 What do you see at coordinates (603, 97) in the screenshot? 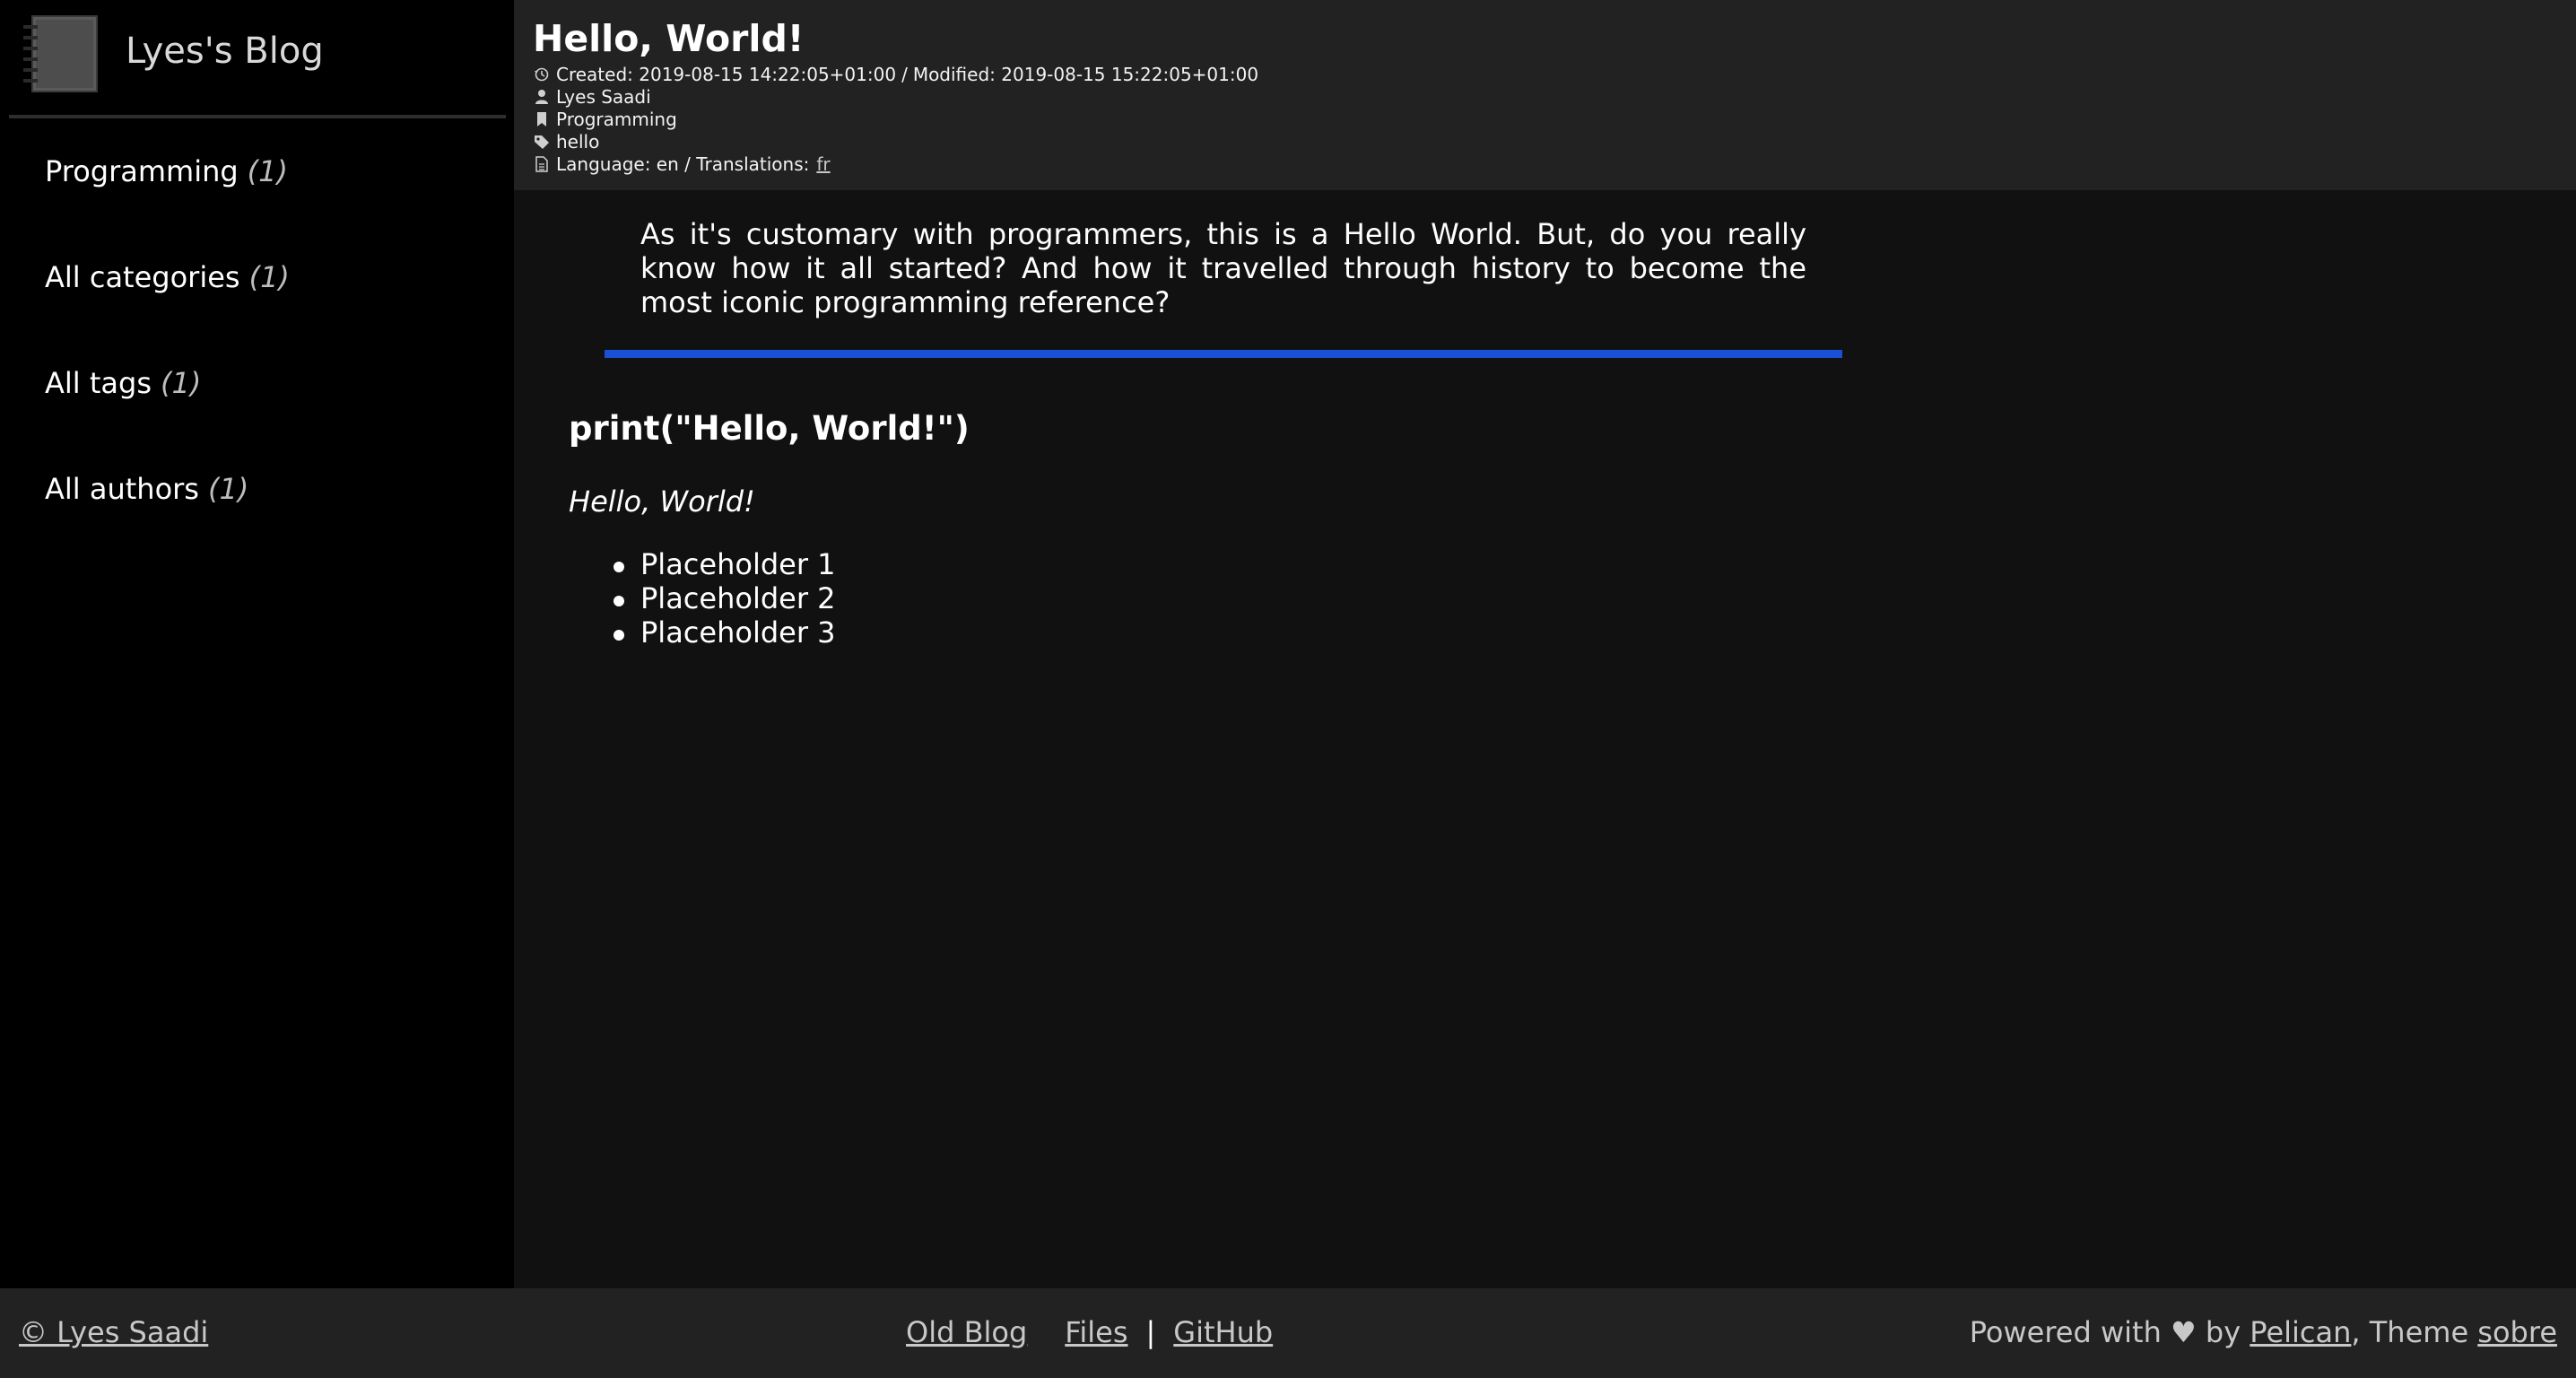
I see `author-name: Lyes Saadi` at bounding box center [603, 97].